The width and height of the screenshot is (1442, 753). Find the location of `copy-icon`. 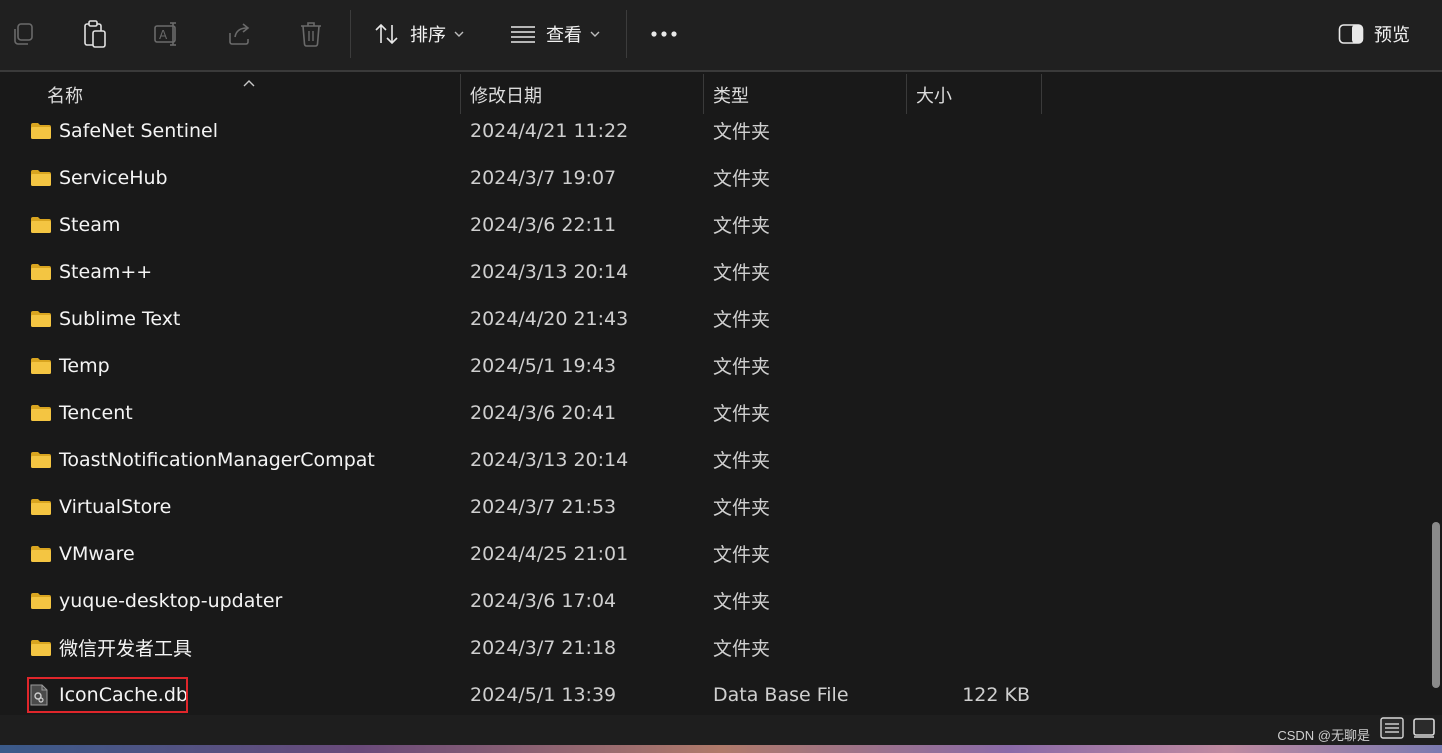

copy-icon is located at coordinates (23, 34).